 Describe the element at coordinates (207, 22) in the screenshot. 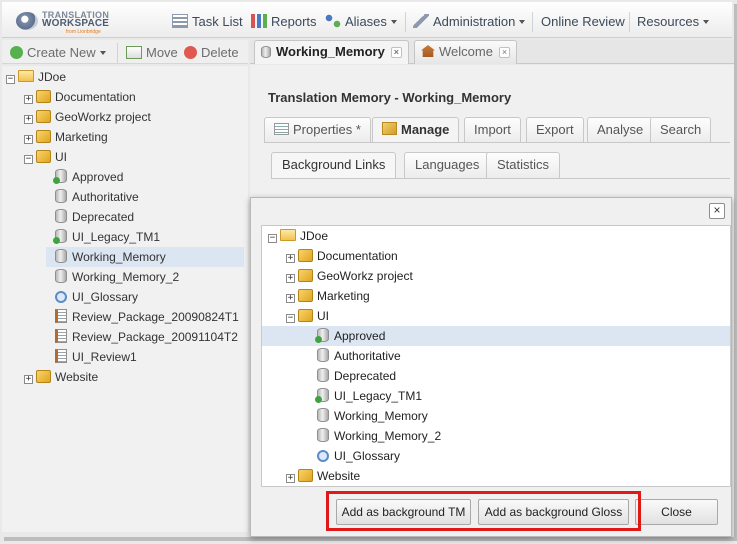

I see `nav-task-list: Task List` at that location.